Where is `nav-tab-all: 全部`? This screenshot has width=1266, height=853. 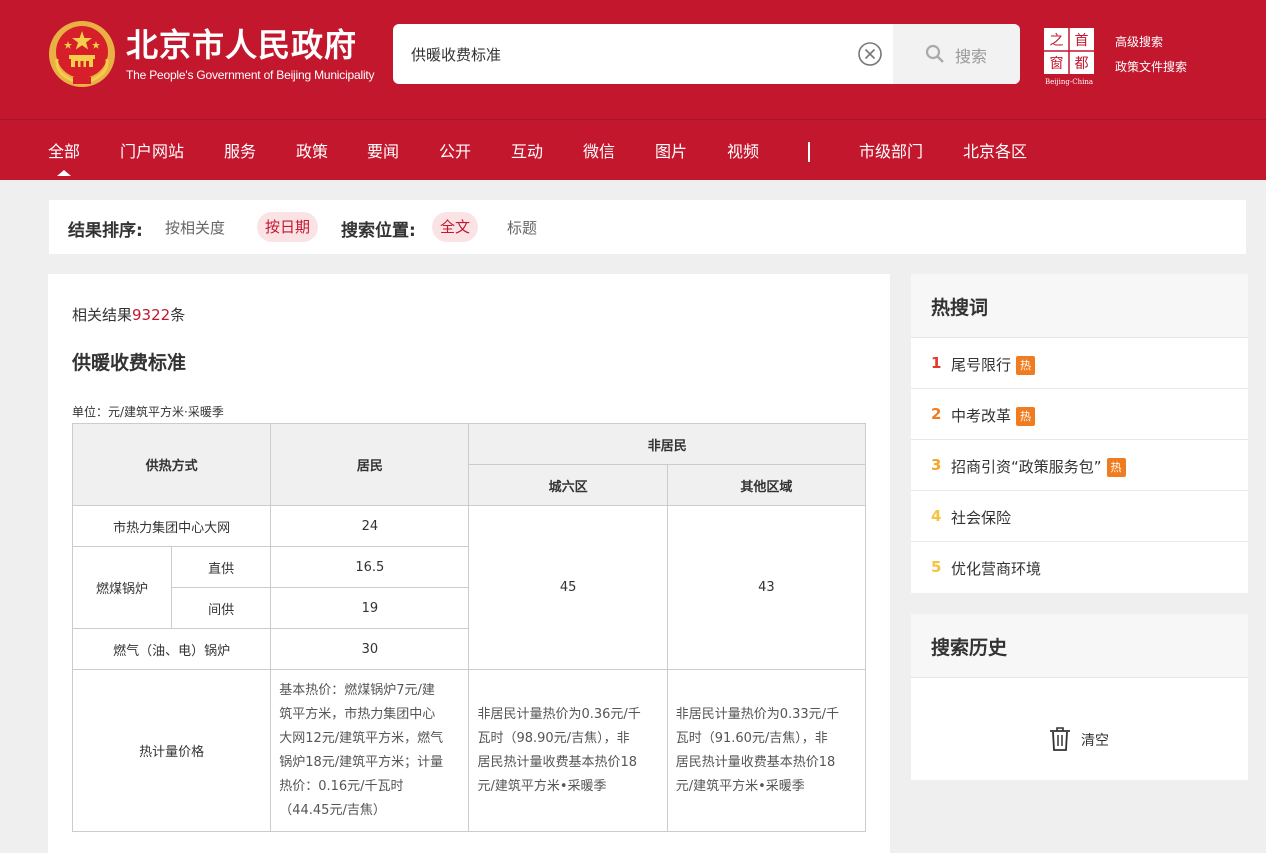
nav-tab-all: 全部 is located at coordinates (64, 152).